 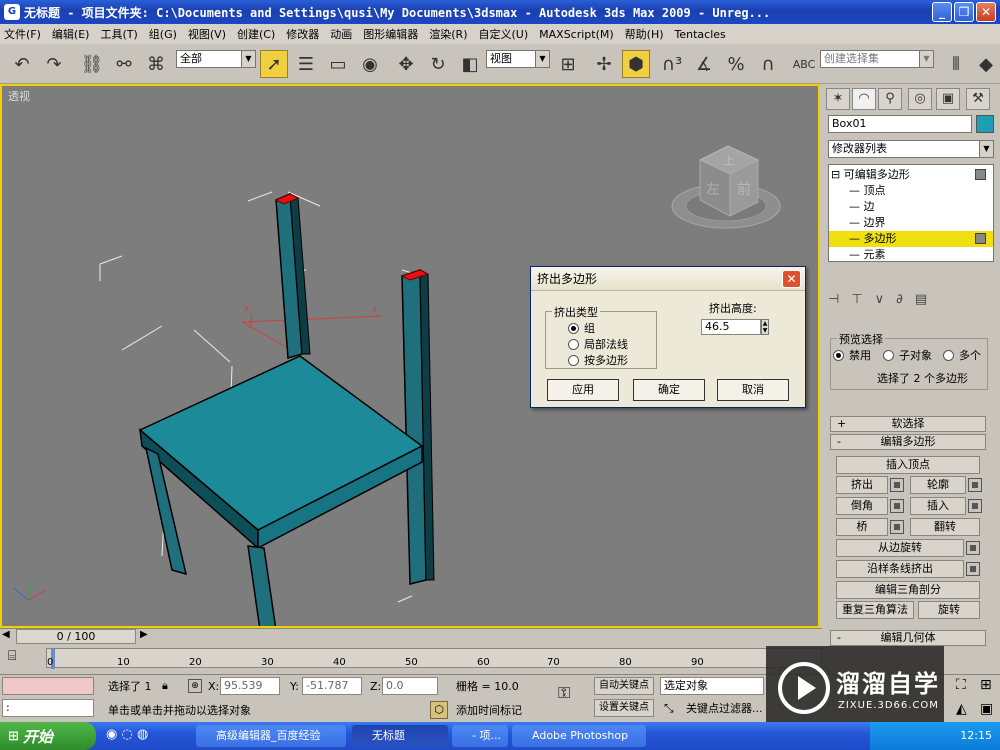 What do you see at coordinates (907, 355) in the screenshot?
I see `preview-subobject-radio: 子对象` at bounding box center [907, 355].